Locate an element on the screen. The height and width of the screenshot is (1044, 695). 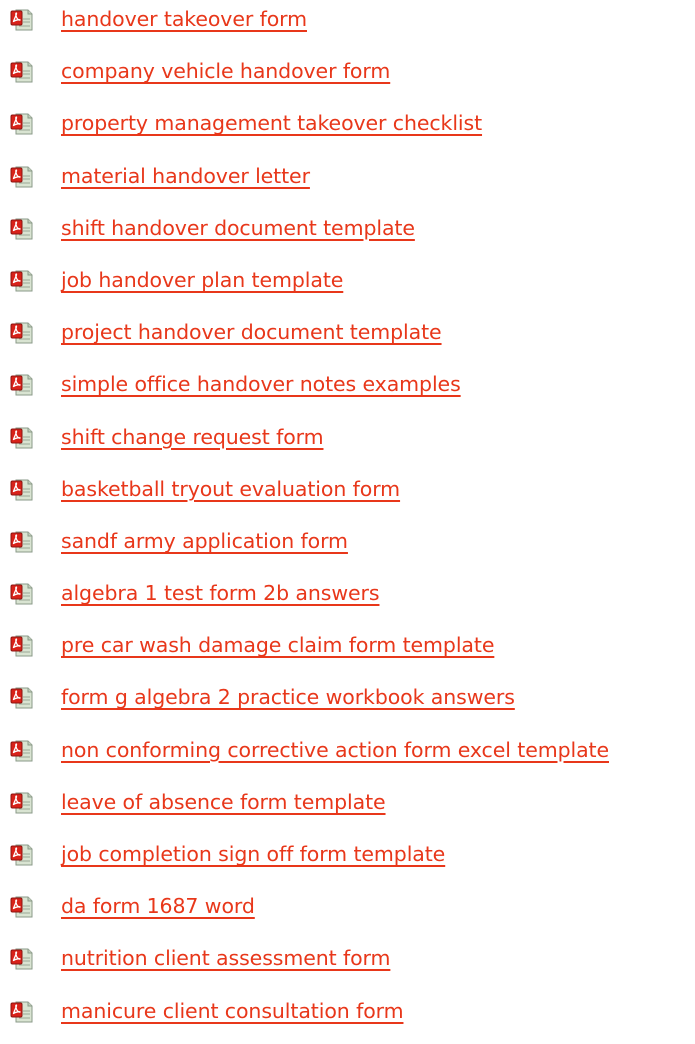
document-link: company vehicle handover form is located at coordinates (225, 71).